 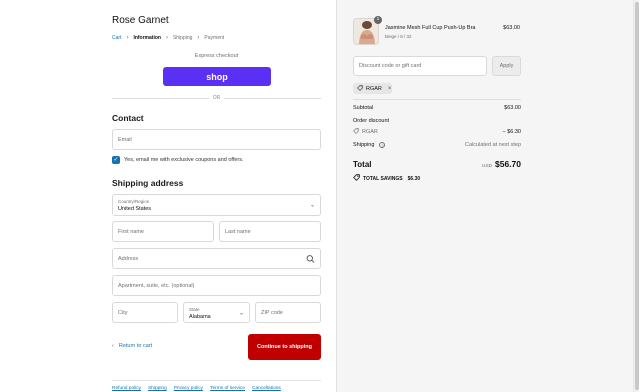 I want to click on total-row: Total USD $56.70, so click(x=437, y=164).